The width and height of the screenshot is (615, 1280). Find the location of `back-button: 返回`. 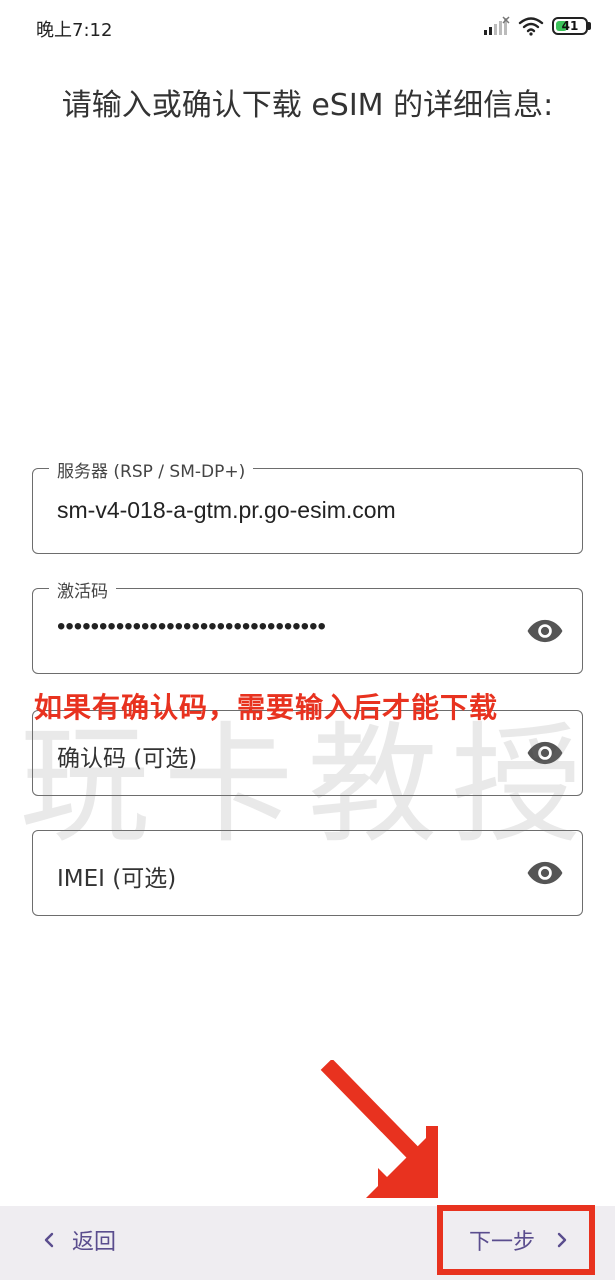

back-button: 返回 is located at coordinates (79, 1240).